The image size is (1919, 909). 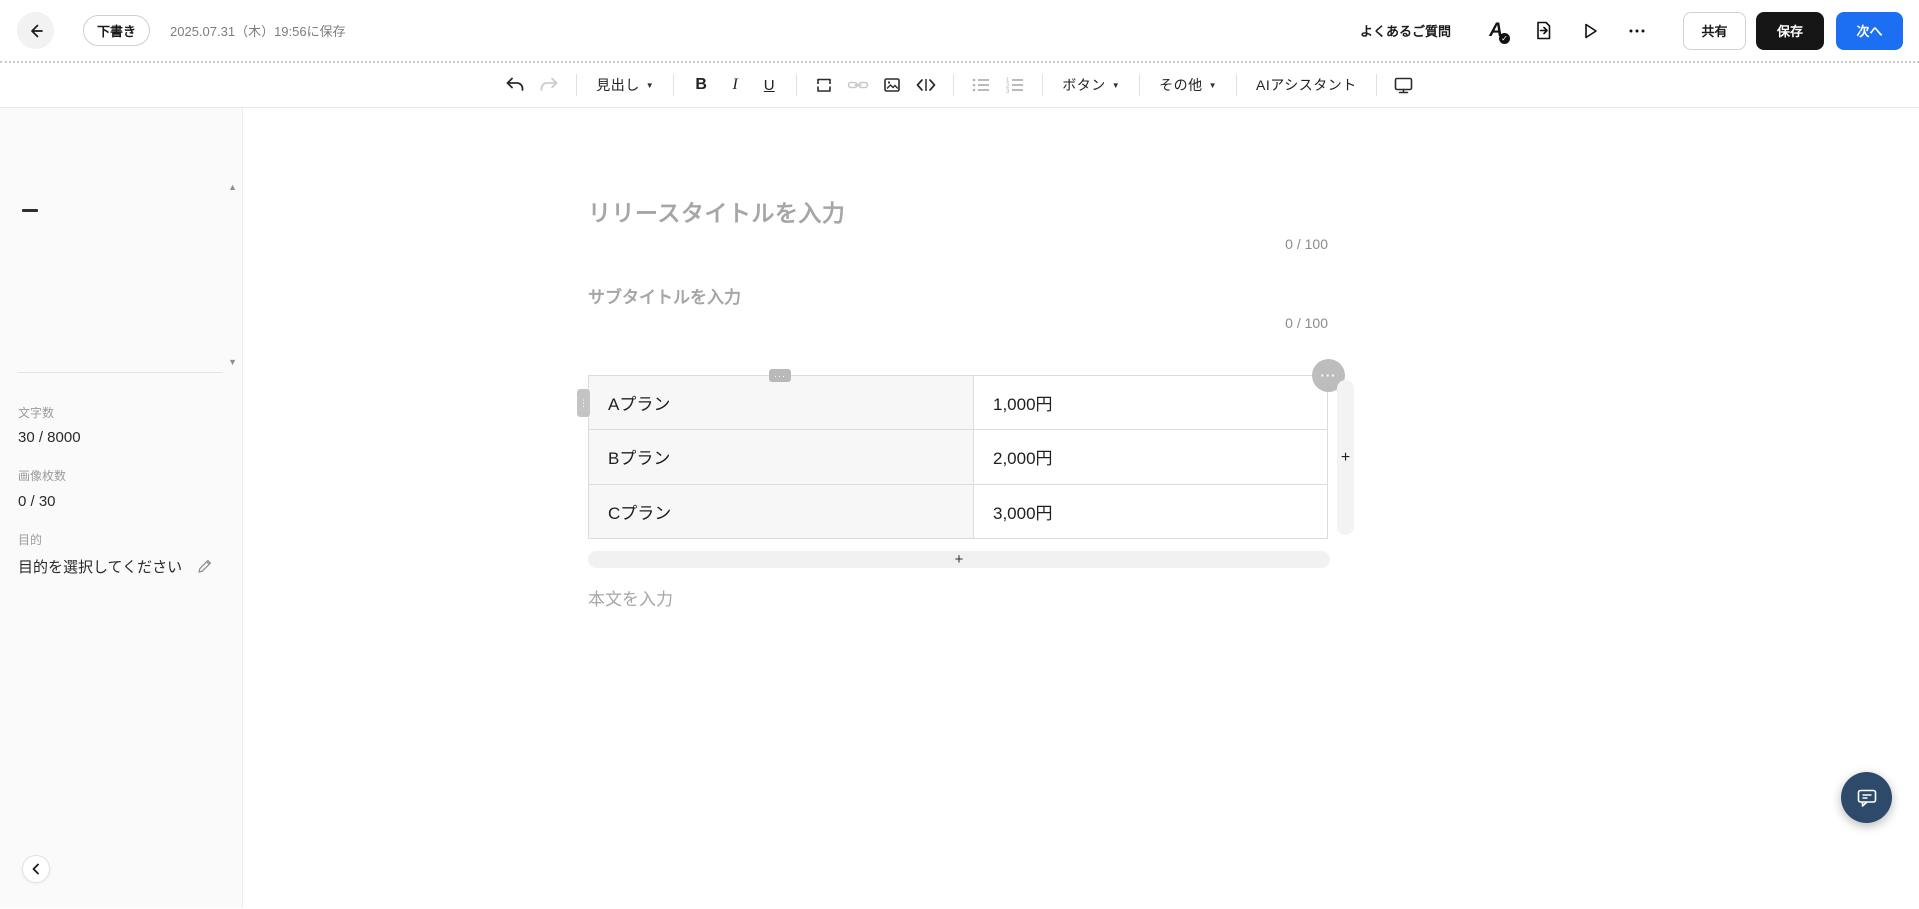 I want to click on more-dots-icon, so click(x=1637, y=31).